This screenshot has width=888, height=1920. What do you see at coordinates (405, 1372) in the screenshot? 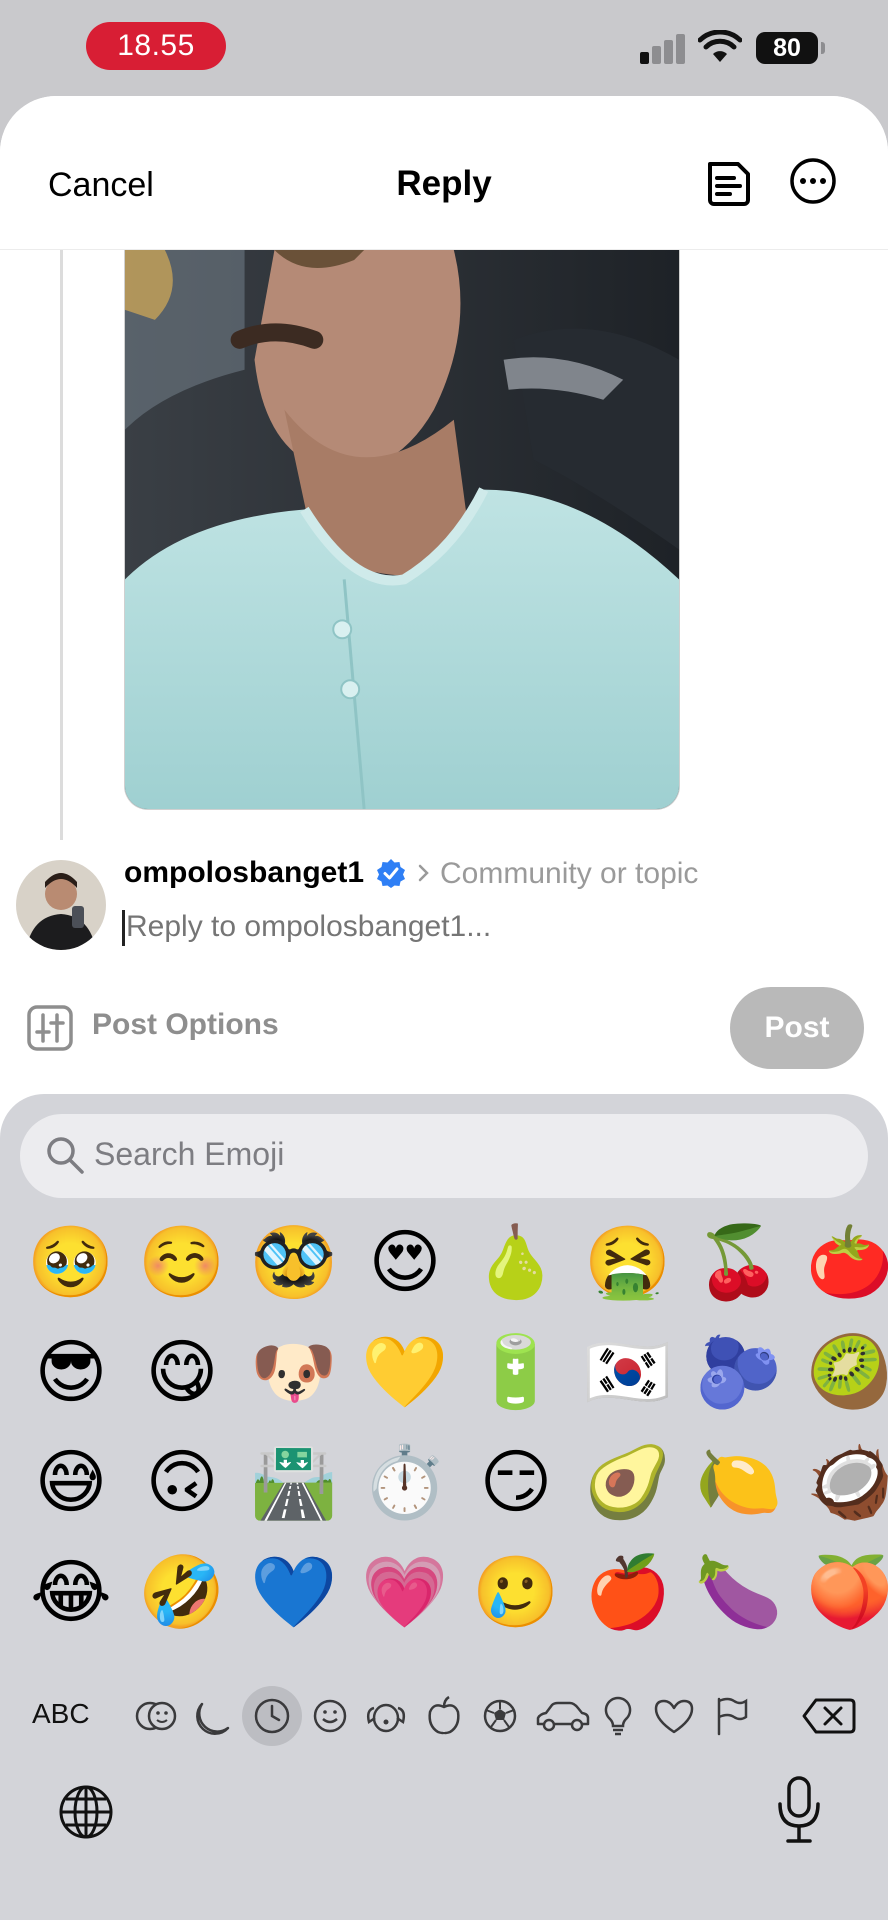
I see `emoji-key: 💛` at bounding box center [405, 1372].